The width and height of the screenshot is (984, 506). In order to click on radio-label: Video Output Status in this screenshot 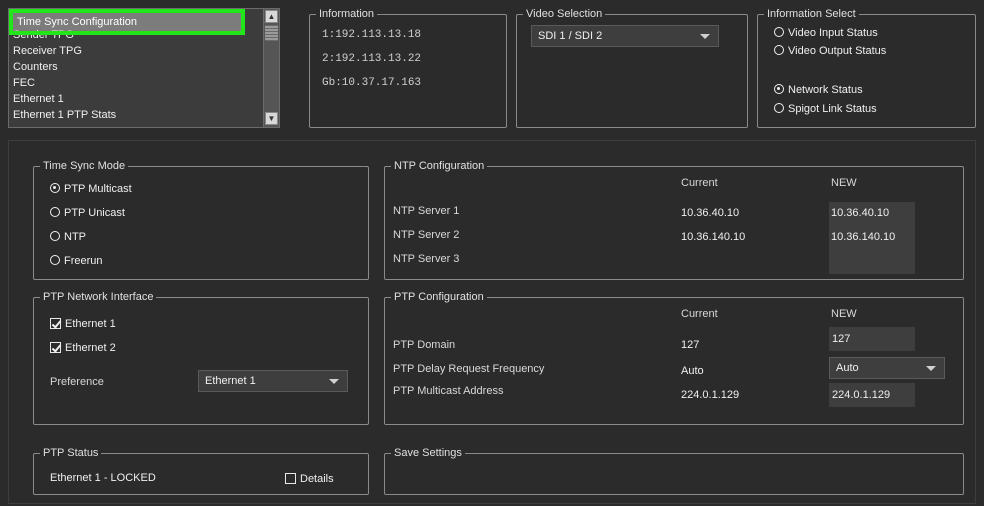, I will do `click(837, 51)`.